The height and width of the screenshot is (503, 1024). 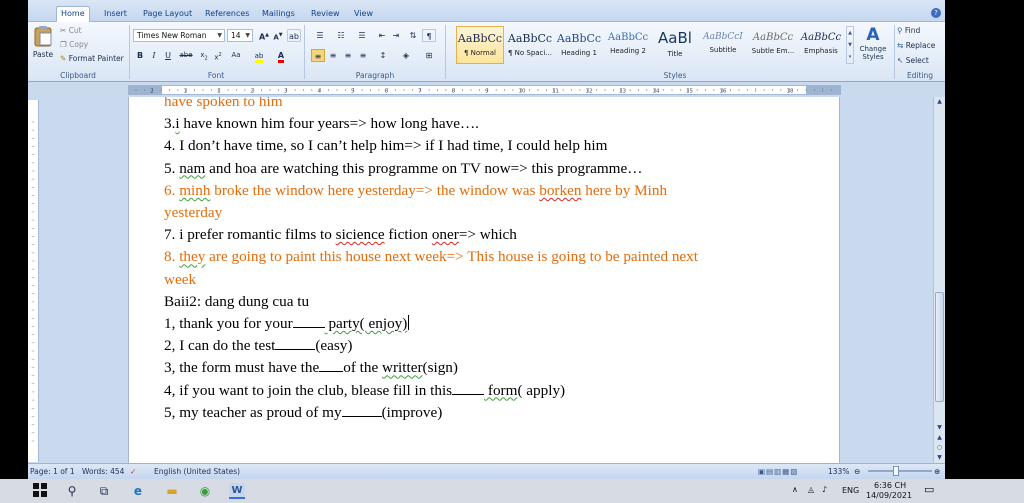 What do you see at coordinates (218, 55) in the screenshot?
I see `superscript-icon: x2` at bounding box center [218, 55].